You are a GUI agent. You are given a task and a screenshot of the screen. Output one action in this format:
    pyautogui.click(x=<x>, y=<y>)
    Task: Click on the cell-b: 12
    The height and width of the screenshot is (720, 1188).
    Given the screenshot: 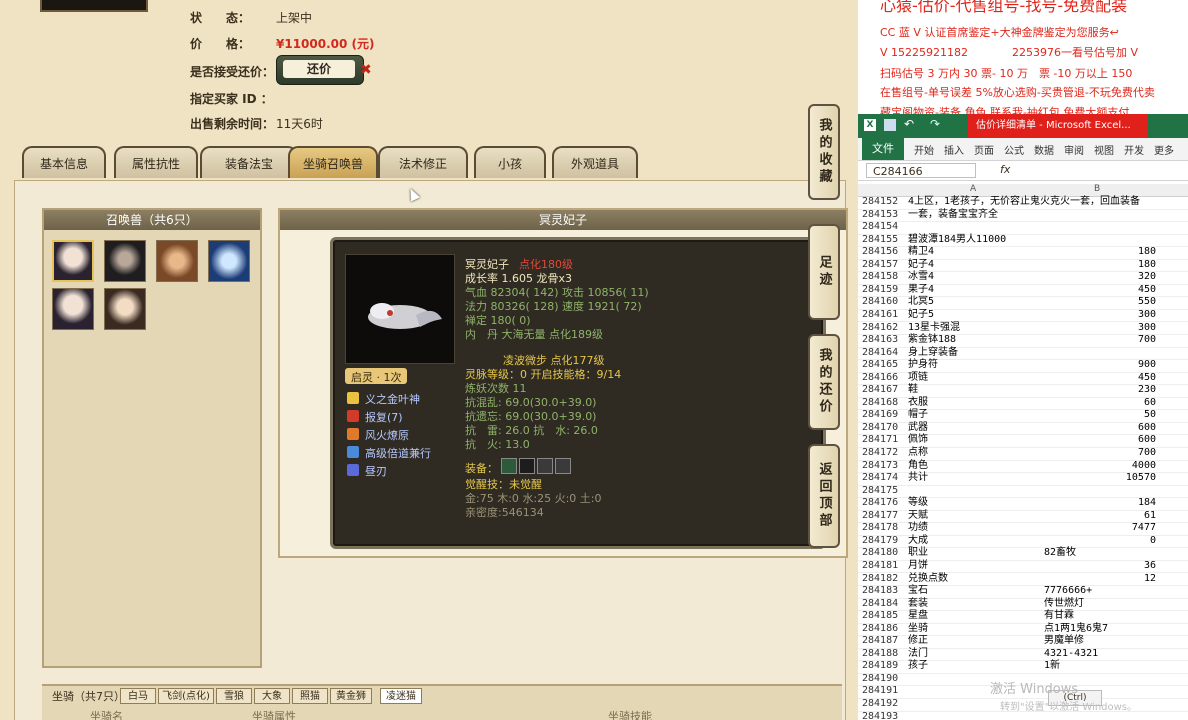 What is the action you would take?
    pyautogui.click(x=1150, y=579)
    